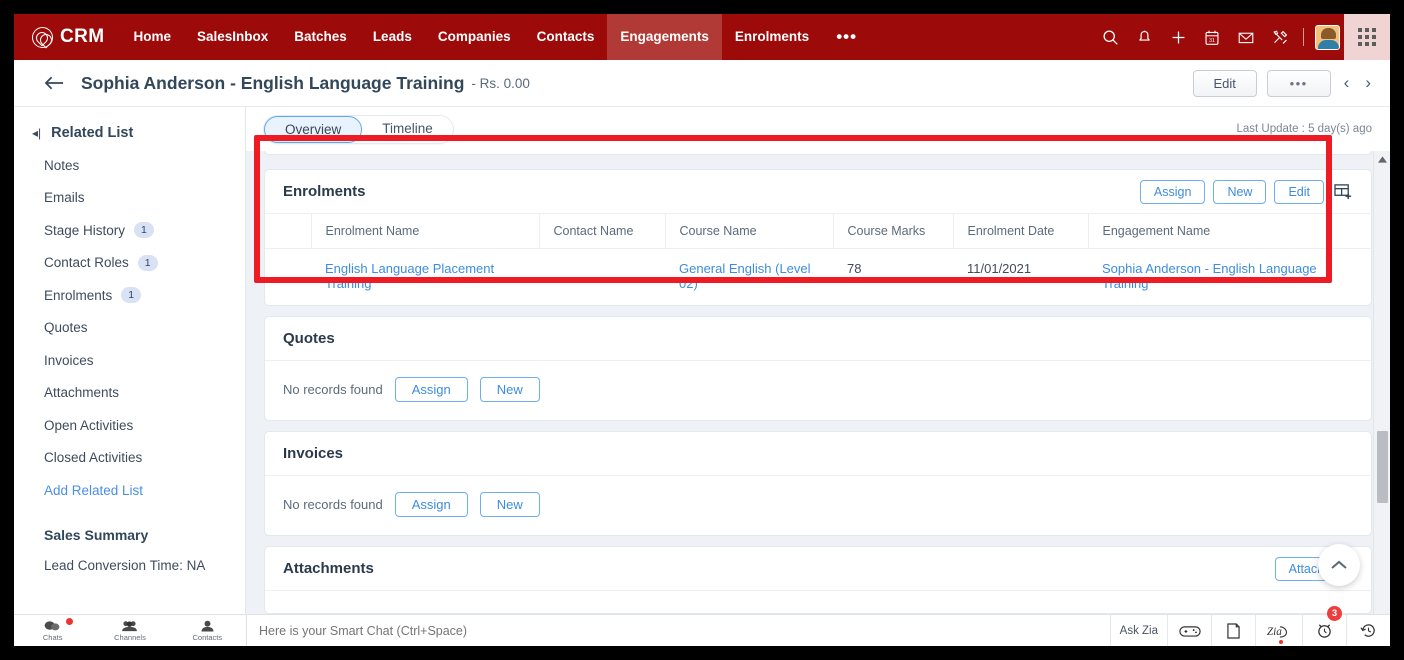  What do you see at coordinates (67, 37) in the screenshot?
I see `app-logo: CRM` at bounding box center [67, 37].